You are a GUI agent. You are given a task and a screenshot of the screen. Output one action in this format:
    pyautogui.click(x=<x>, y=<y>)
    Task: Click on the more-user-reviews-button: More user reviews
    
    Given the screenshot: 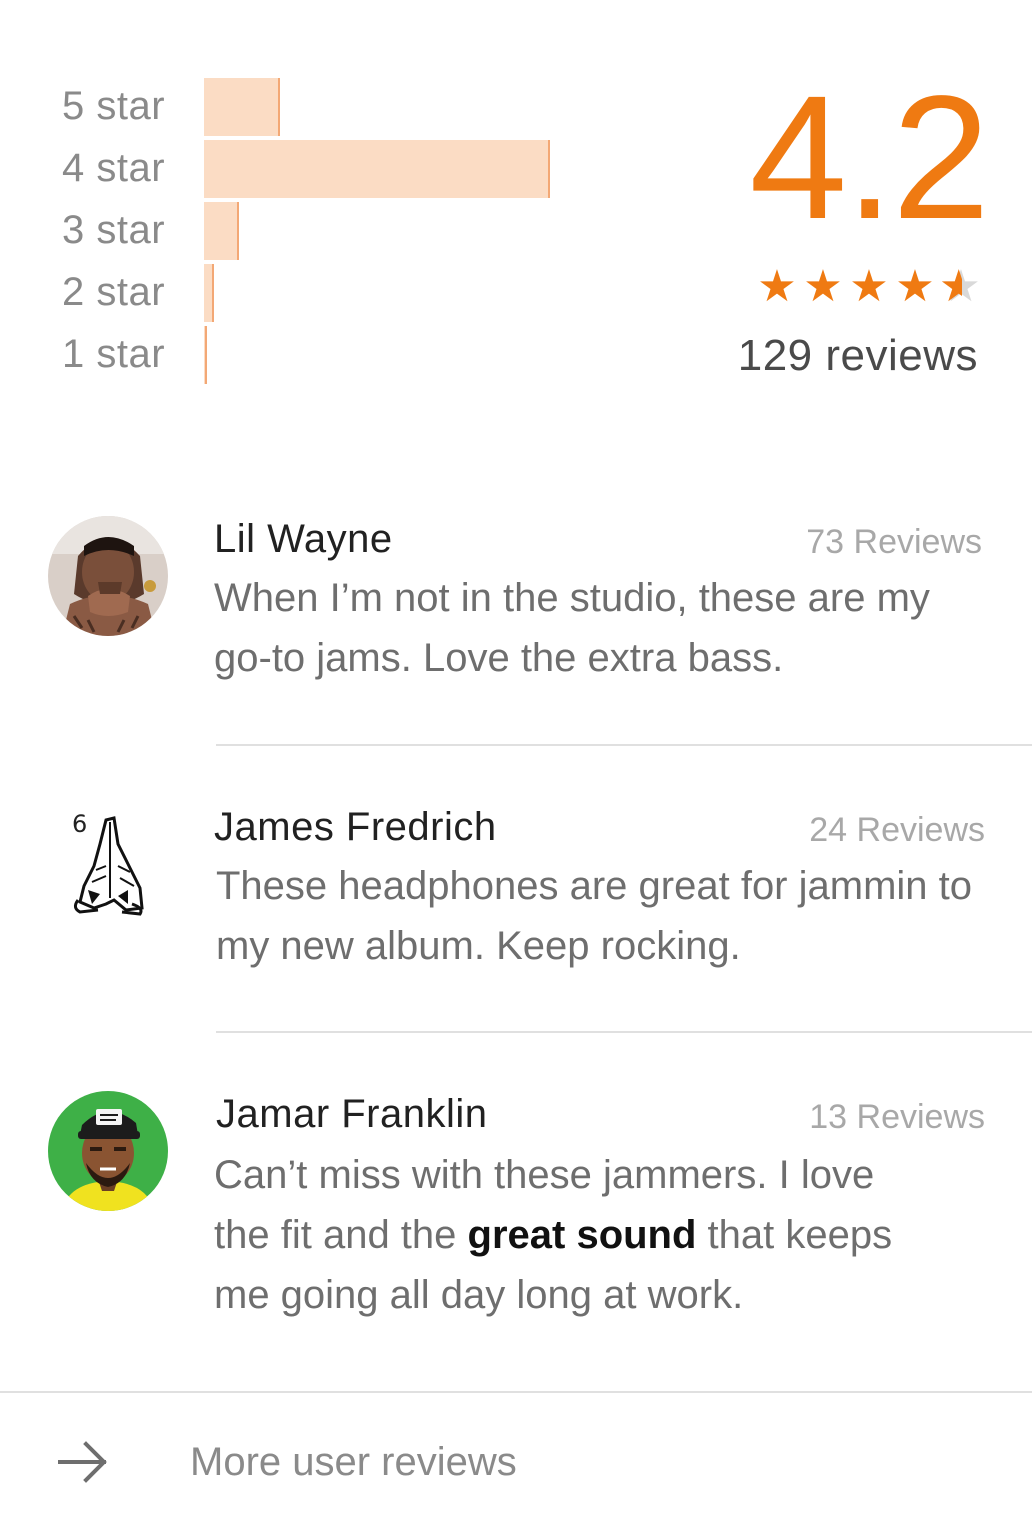 What is the action you would take?
    pyautogui.click(x=516, y=1466)
    